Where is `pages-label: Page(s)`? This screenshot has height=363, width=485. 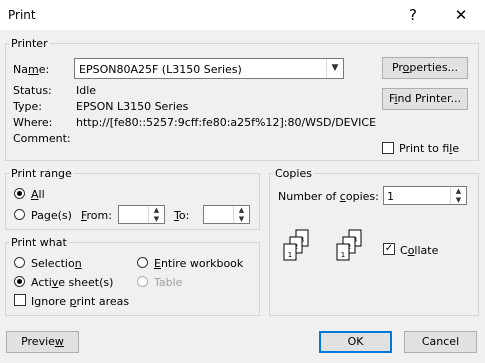 pages-label: Page(s) is located at coordinates (51, 215).